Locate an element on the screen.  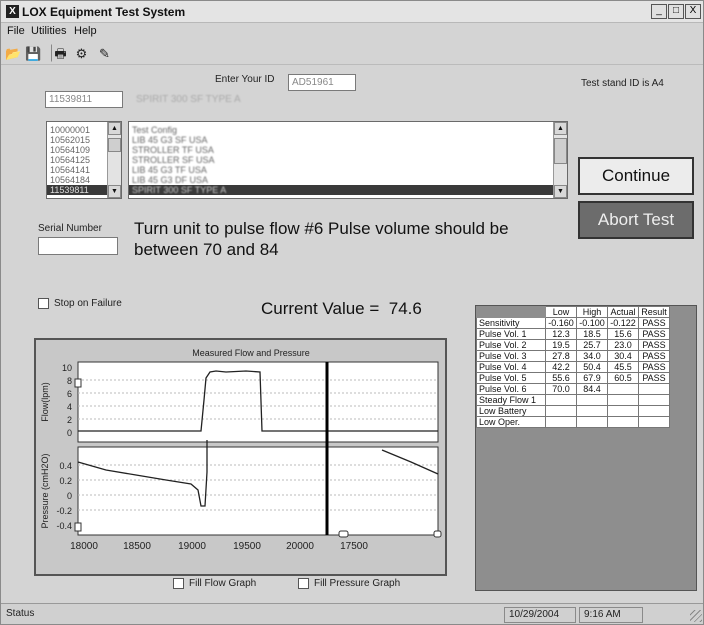
cell-low: 55.6 is located at coordinates (561, 378).